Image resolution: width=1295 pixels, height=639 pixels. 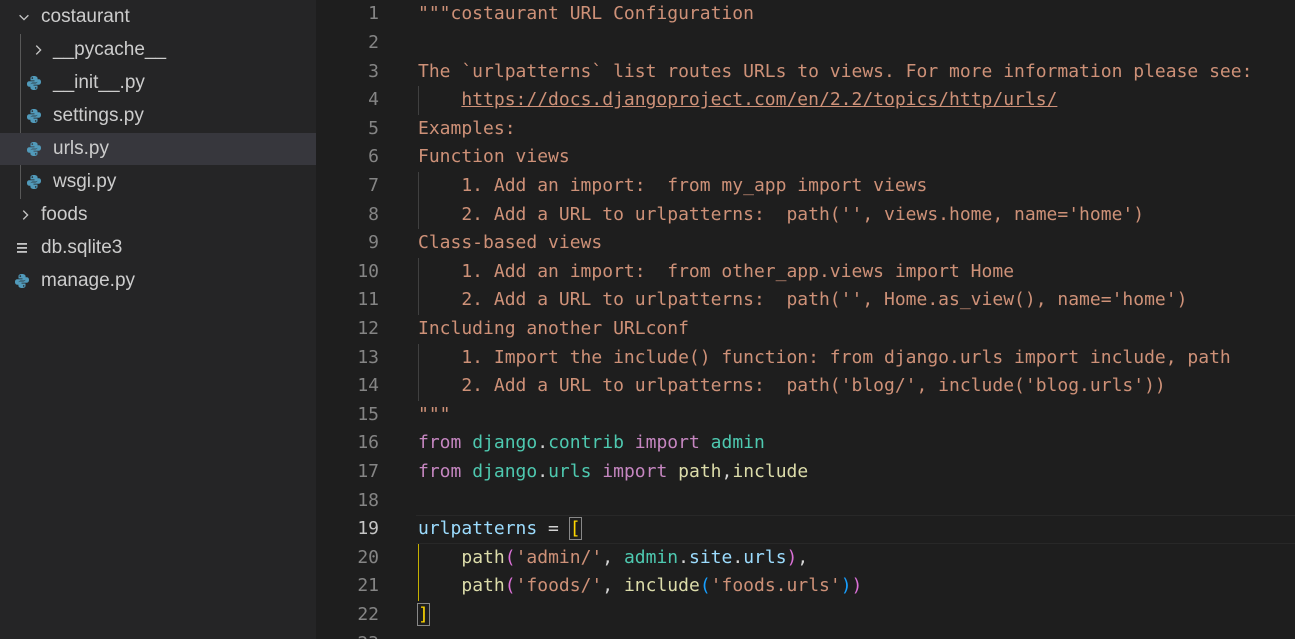 What do you see at coordinates (553, 328) in the screenshot?
I see `code-token: Including another URLconf` at bounding box center [553, 328].